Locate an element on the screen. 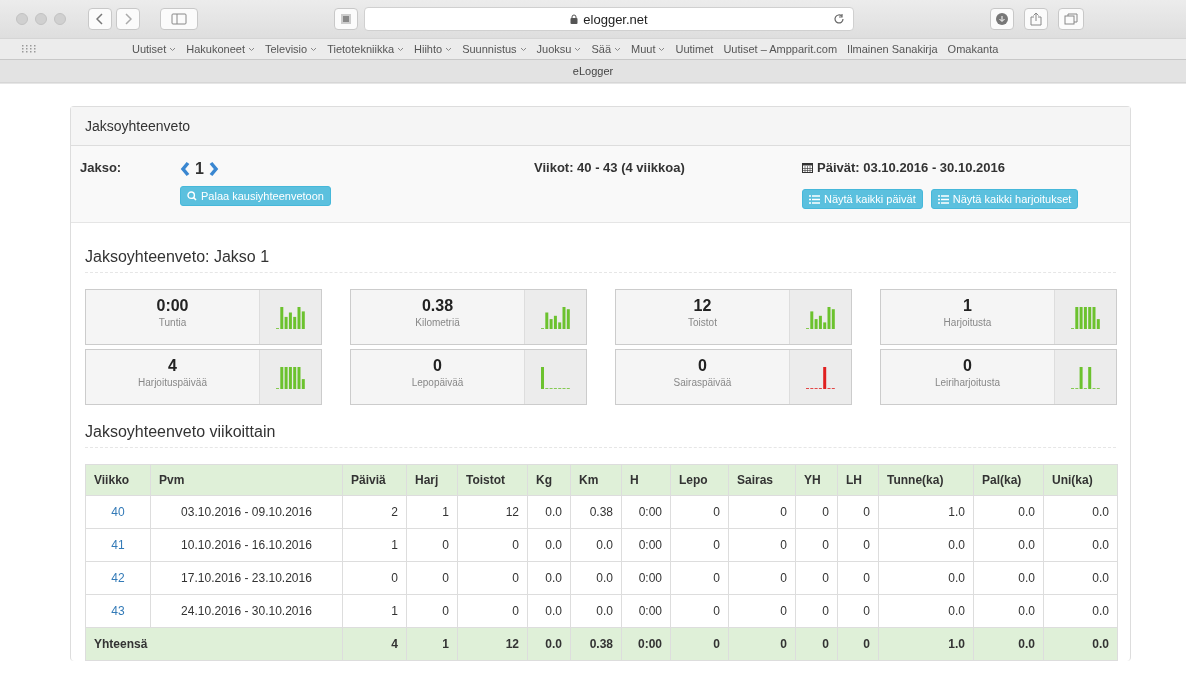 This screenshot has width=1186, height=674. stat-label: Leiriharjoitusta is located at coordinates (967, 382).